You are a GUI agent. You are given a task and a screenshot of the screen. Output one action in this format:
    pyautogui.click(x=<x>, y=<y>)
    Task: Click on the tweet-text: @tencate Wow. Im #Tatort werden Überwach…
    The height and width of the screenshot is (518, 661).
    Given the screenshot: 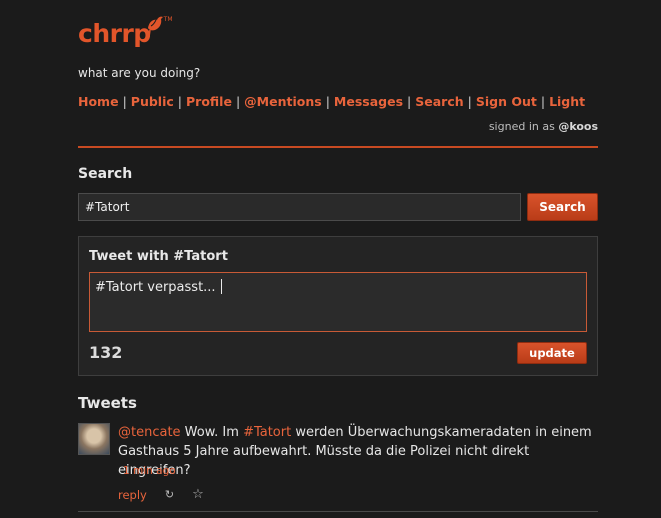 What is the action you would take?
    pyautogui.click(x=358, y=451)
    